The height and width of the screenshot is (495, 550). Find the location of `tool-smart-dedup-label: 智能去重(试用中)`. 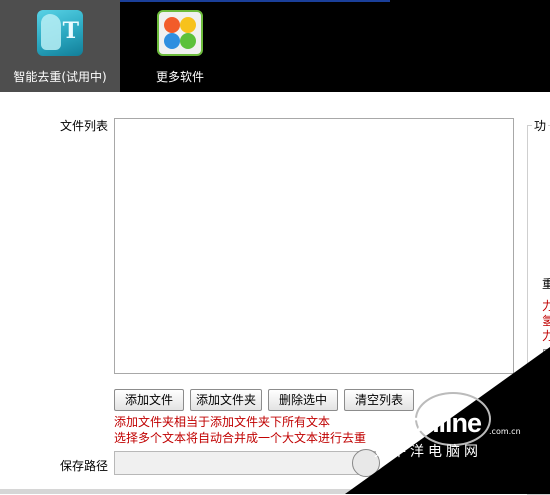

tool-smart-dedup-label: 智能去重(试用中) is located at coordinates (60, 77).